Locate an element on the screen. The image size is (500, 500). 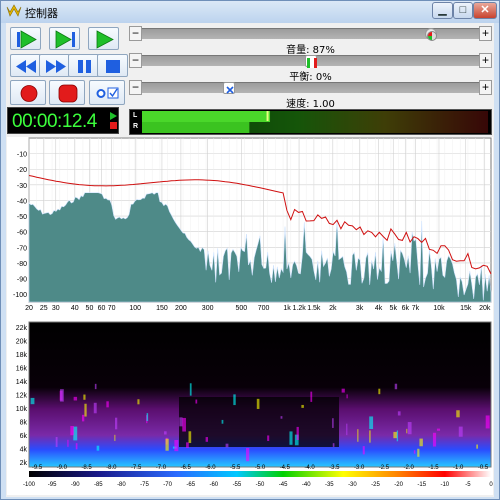
scale-bottom-tick: -25 is located at coordinates (375, 485).